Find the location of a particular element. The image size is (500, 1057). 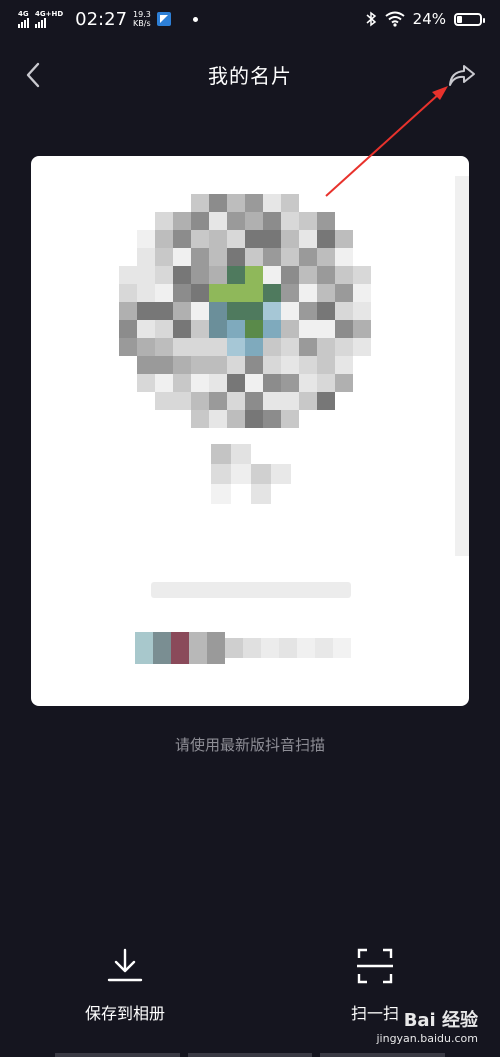

signal-bars-icon is located at coordinates (23, 23).